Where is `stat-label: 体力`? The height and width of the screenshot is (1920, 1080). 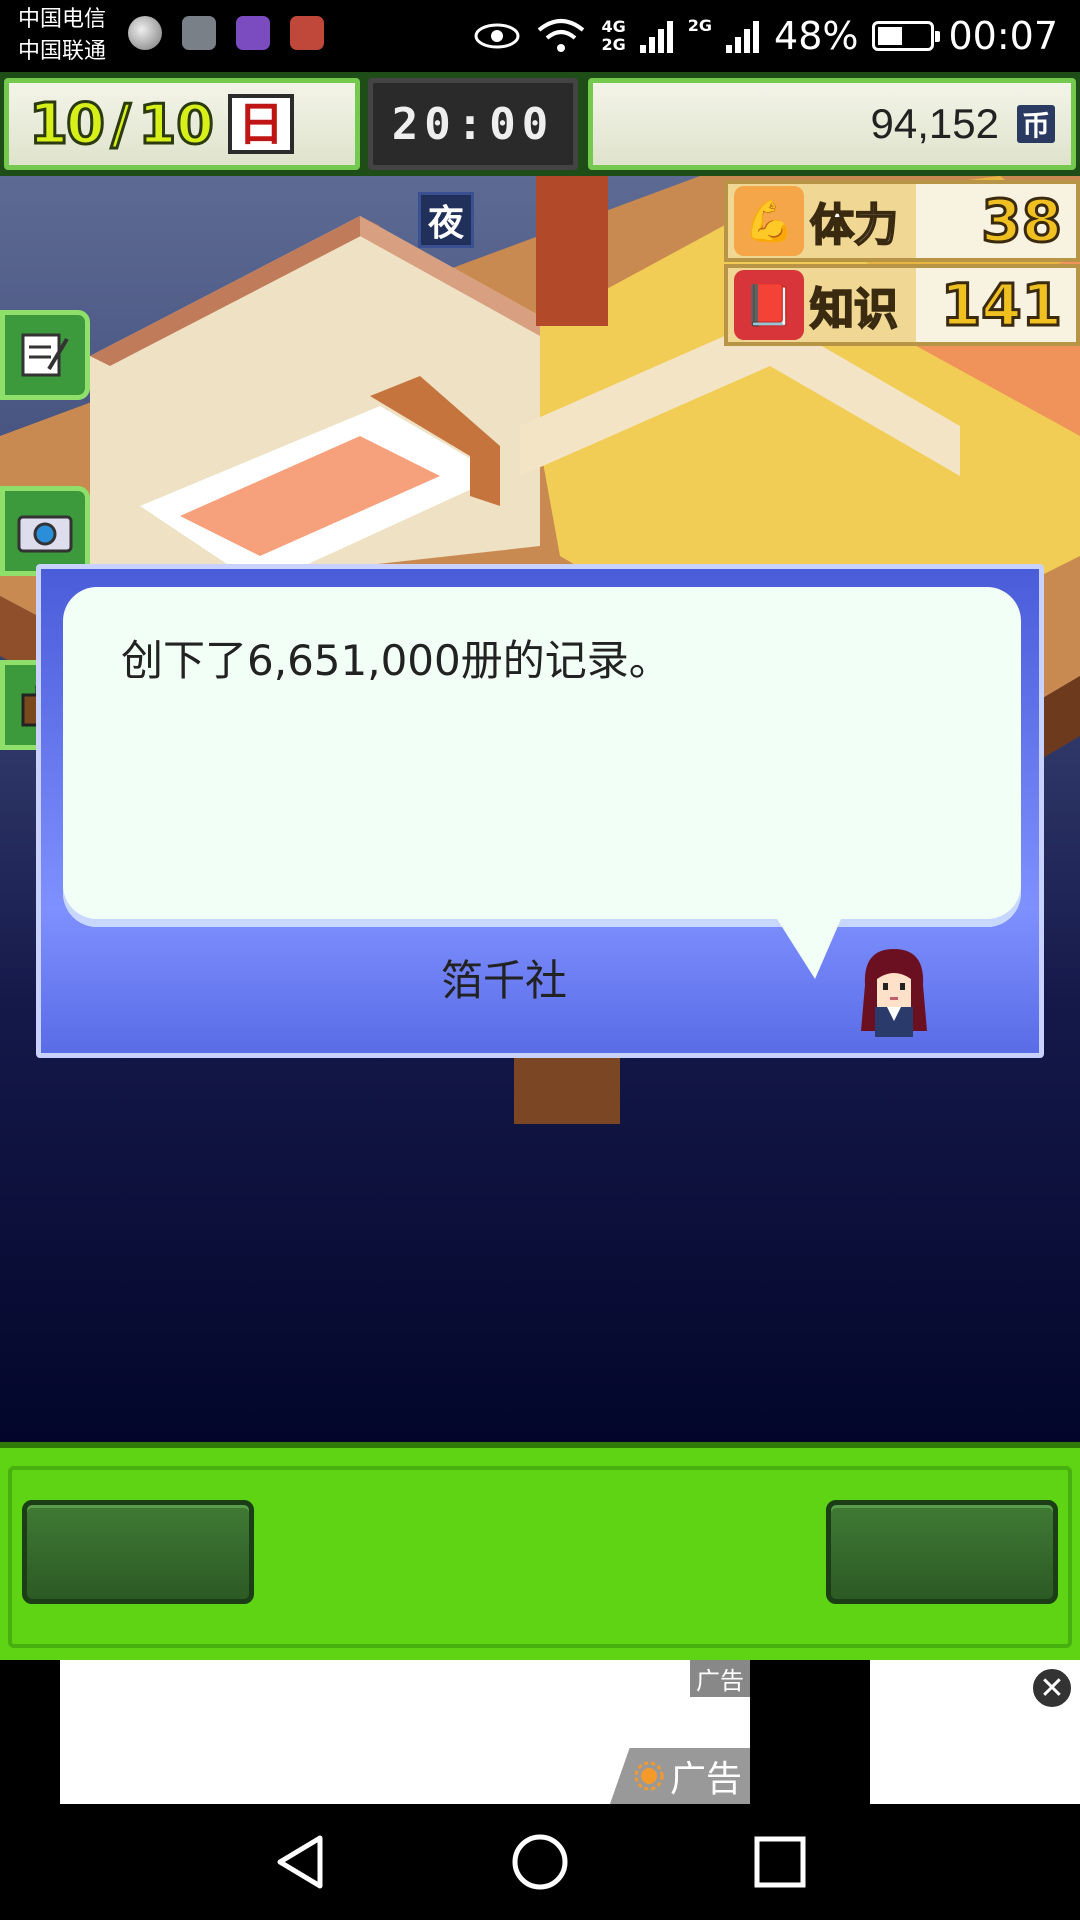
stat-label: 体力 is located at coordinates (854, 225).